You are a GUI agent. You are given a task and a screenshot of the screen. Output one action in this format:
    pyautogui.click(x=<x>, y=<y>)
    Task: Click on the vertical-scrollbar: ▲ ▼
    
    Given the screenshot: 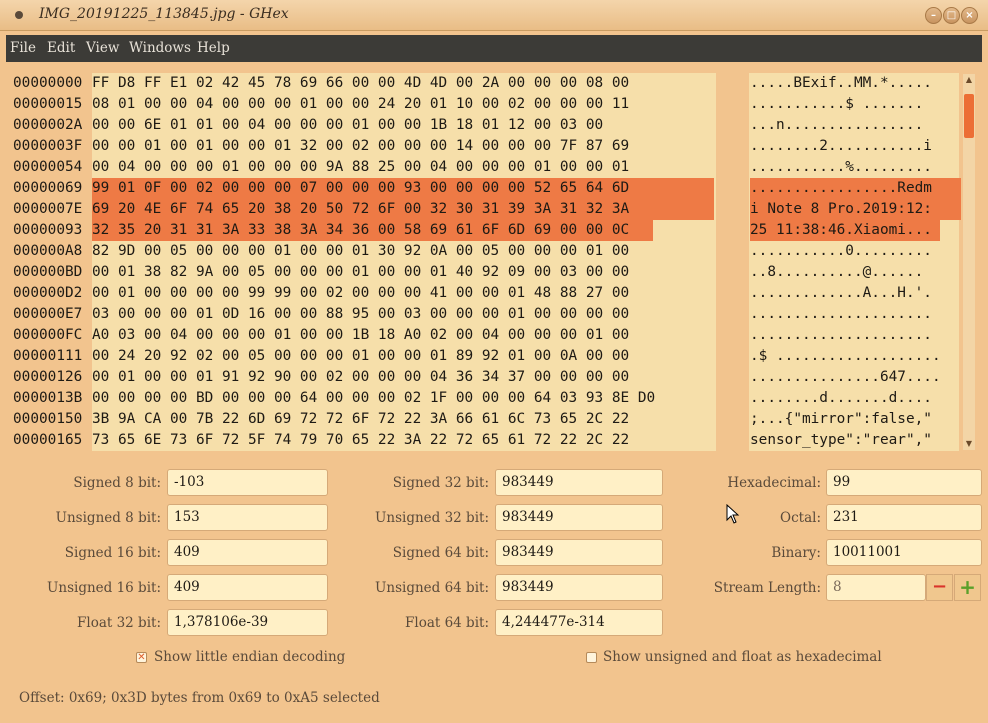 What is the action you would take?
    pyautogui.click(x=969, y=262)
    